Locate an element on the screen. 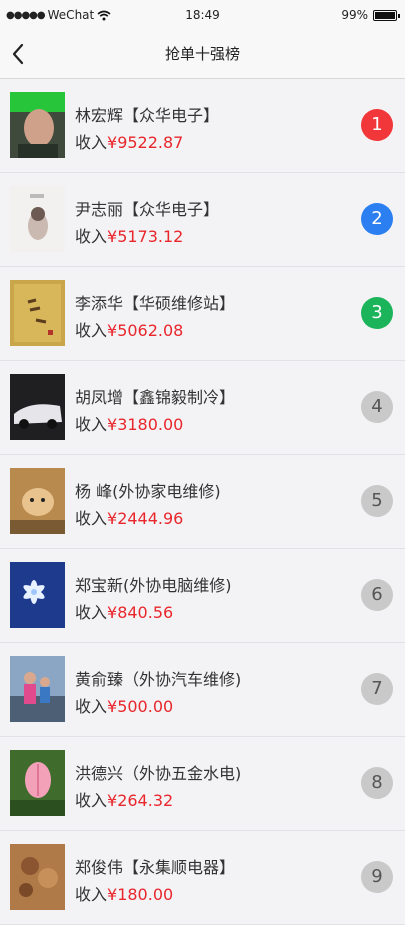  list-item: 杨 峰(外协家电维修) 收入¥2444.96 5 is located at coordinates (202, 502).